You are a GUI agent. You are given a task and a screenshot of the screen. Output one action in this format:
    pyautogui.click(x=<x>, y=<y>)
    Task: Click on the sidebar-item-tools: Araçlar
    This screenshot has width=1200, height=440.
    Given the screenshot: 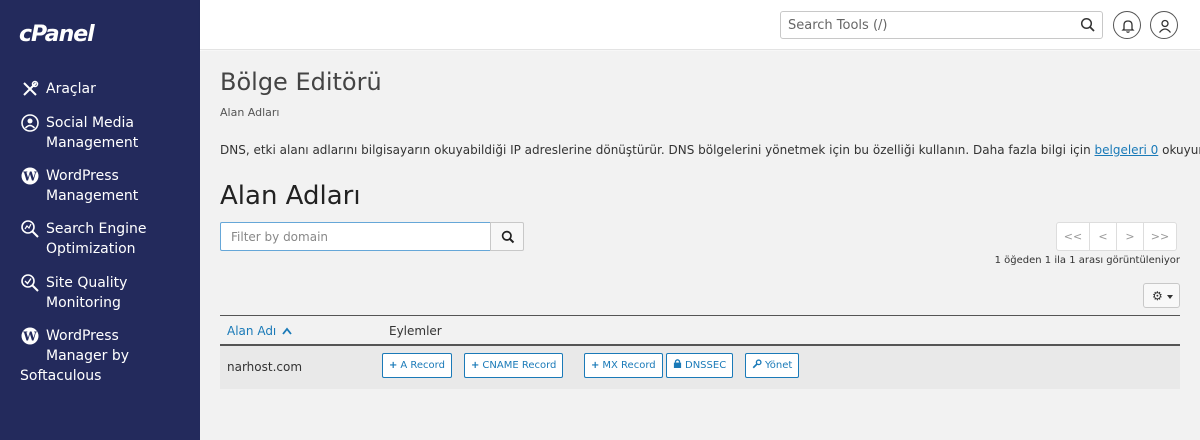 What is the action you would take?
    pyautogui.click(x=107, y=89)
    